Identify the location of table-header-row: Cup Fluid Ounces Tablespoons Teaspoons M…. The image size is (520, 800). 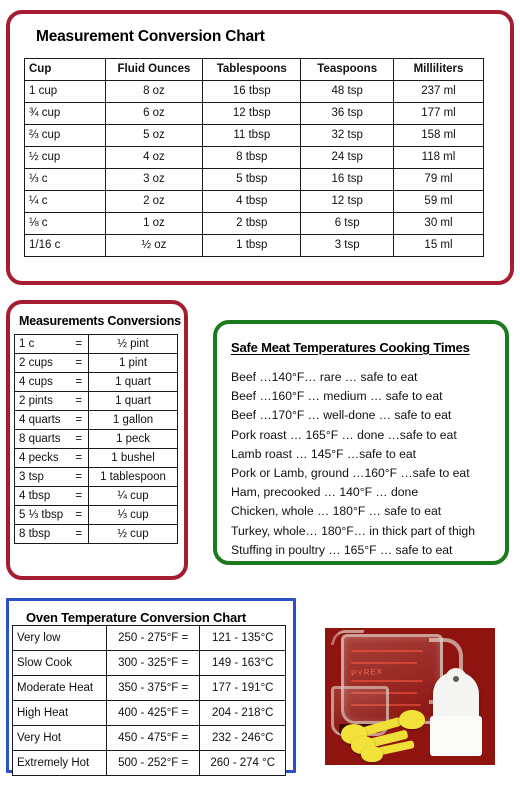
(254, 69).